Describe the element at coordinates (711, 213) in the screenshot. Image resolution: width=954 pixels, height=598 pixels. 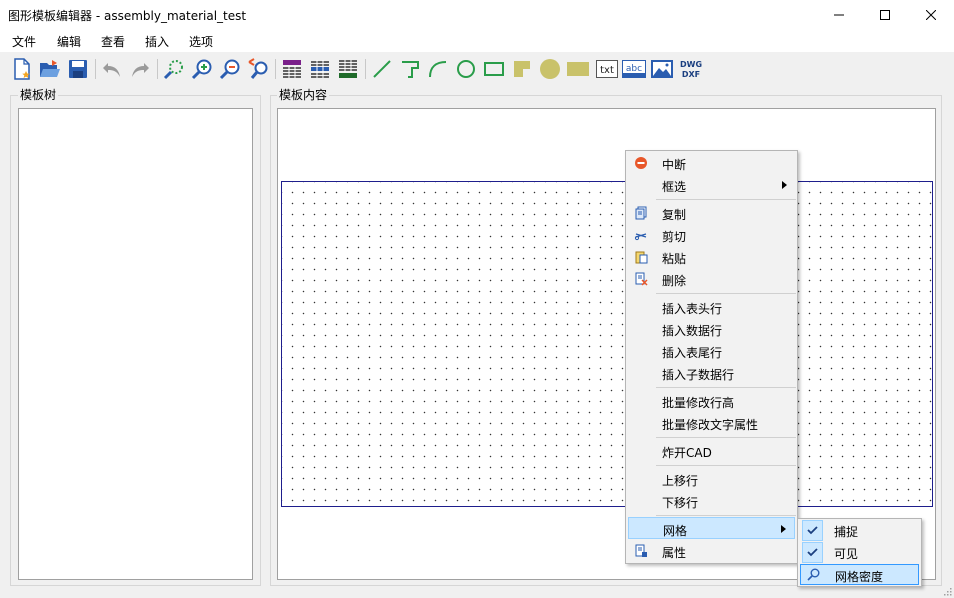
I see `menu-item-copy: 复制` at that location.